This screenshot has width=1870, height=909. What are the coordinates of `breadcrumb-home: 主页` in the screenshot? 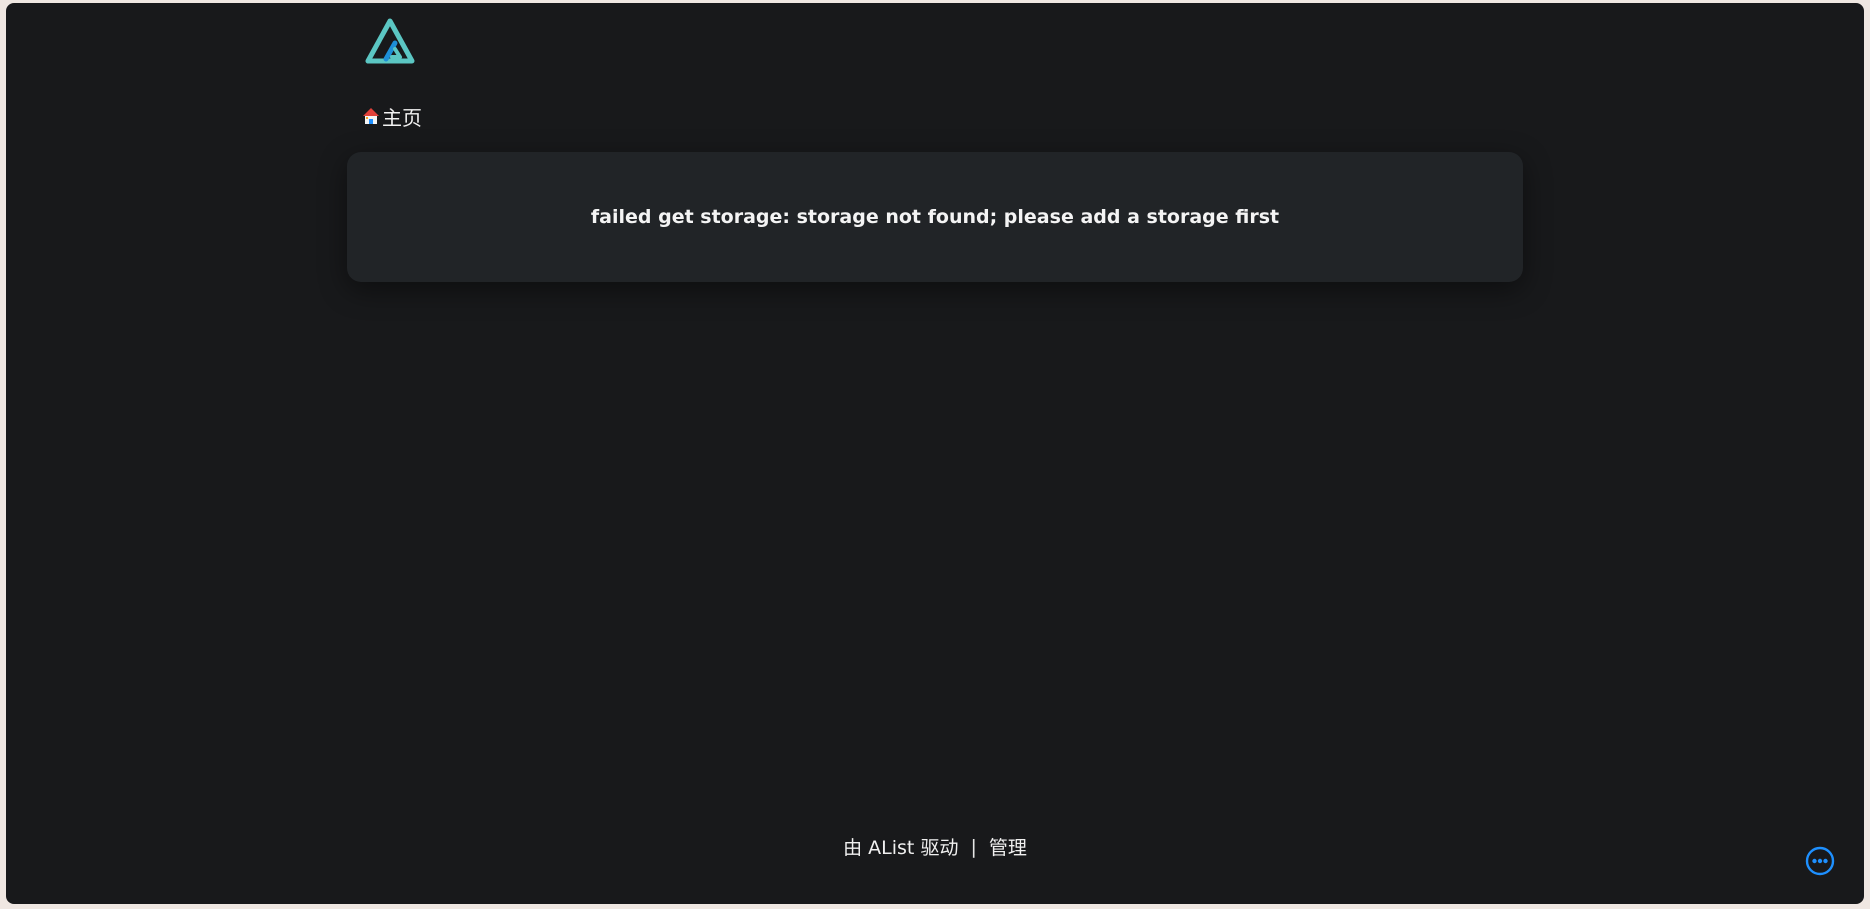 It's located at (392, 116).